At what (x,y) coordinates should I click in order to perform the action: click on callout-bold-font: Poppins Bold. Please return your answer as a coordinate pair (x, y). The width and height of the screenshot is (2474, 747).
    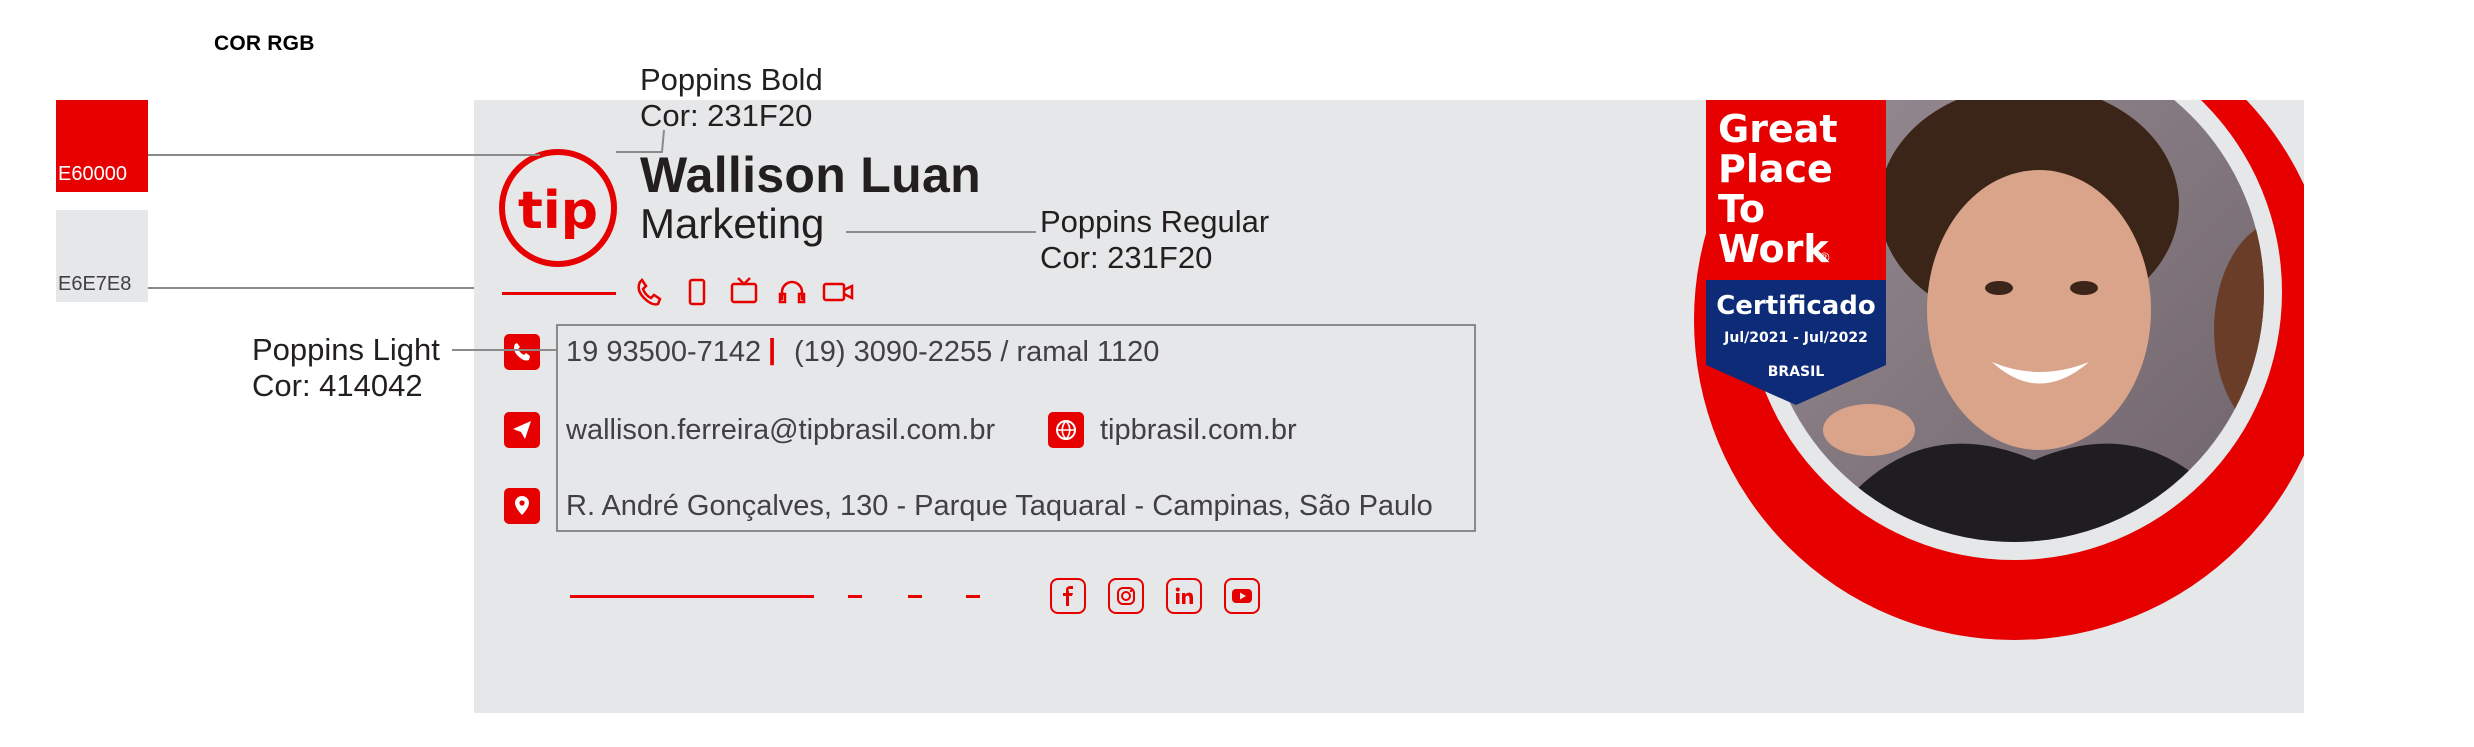
    Looking at the image, I should click on (731, 79).